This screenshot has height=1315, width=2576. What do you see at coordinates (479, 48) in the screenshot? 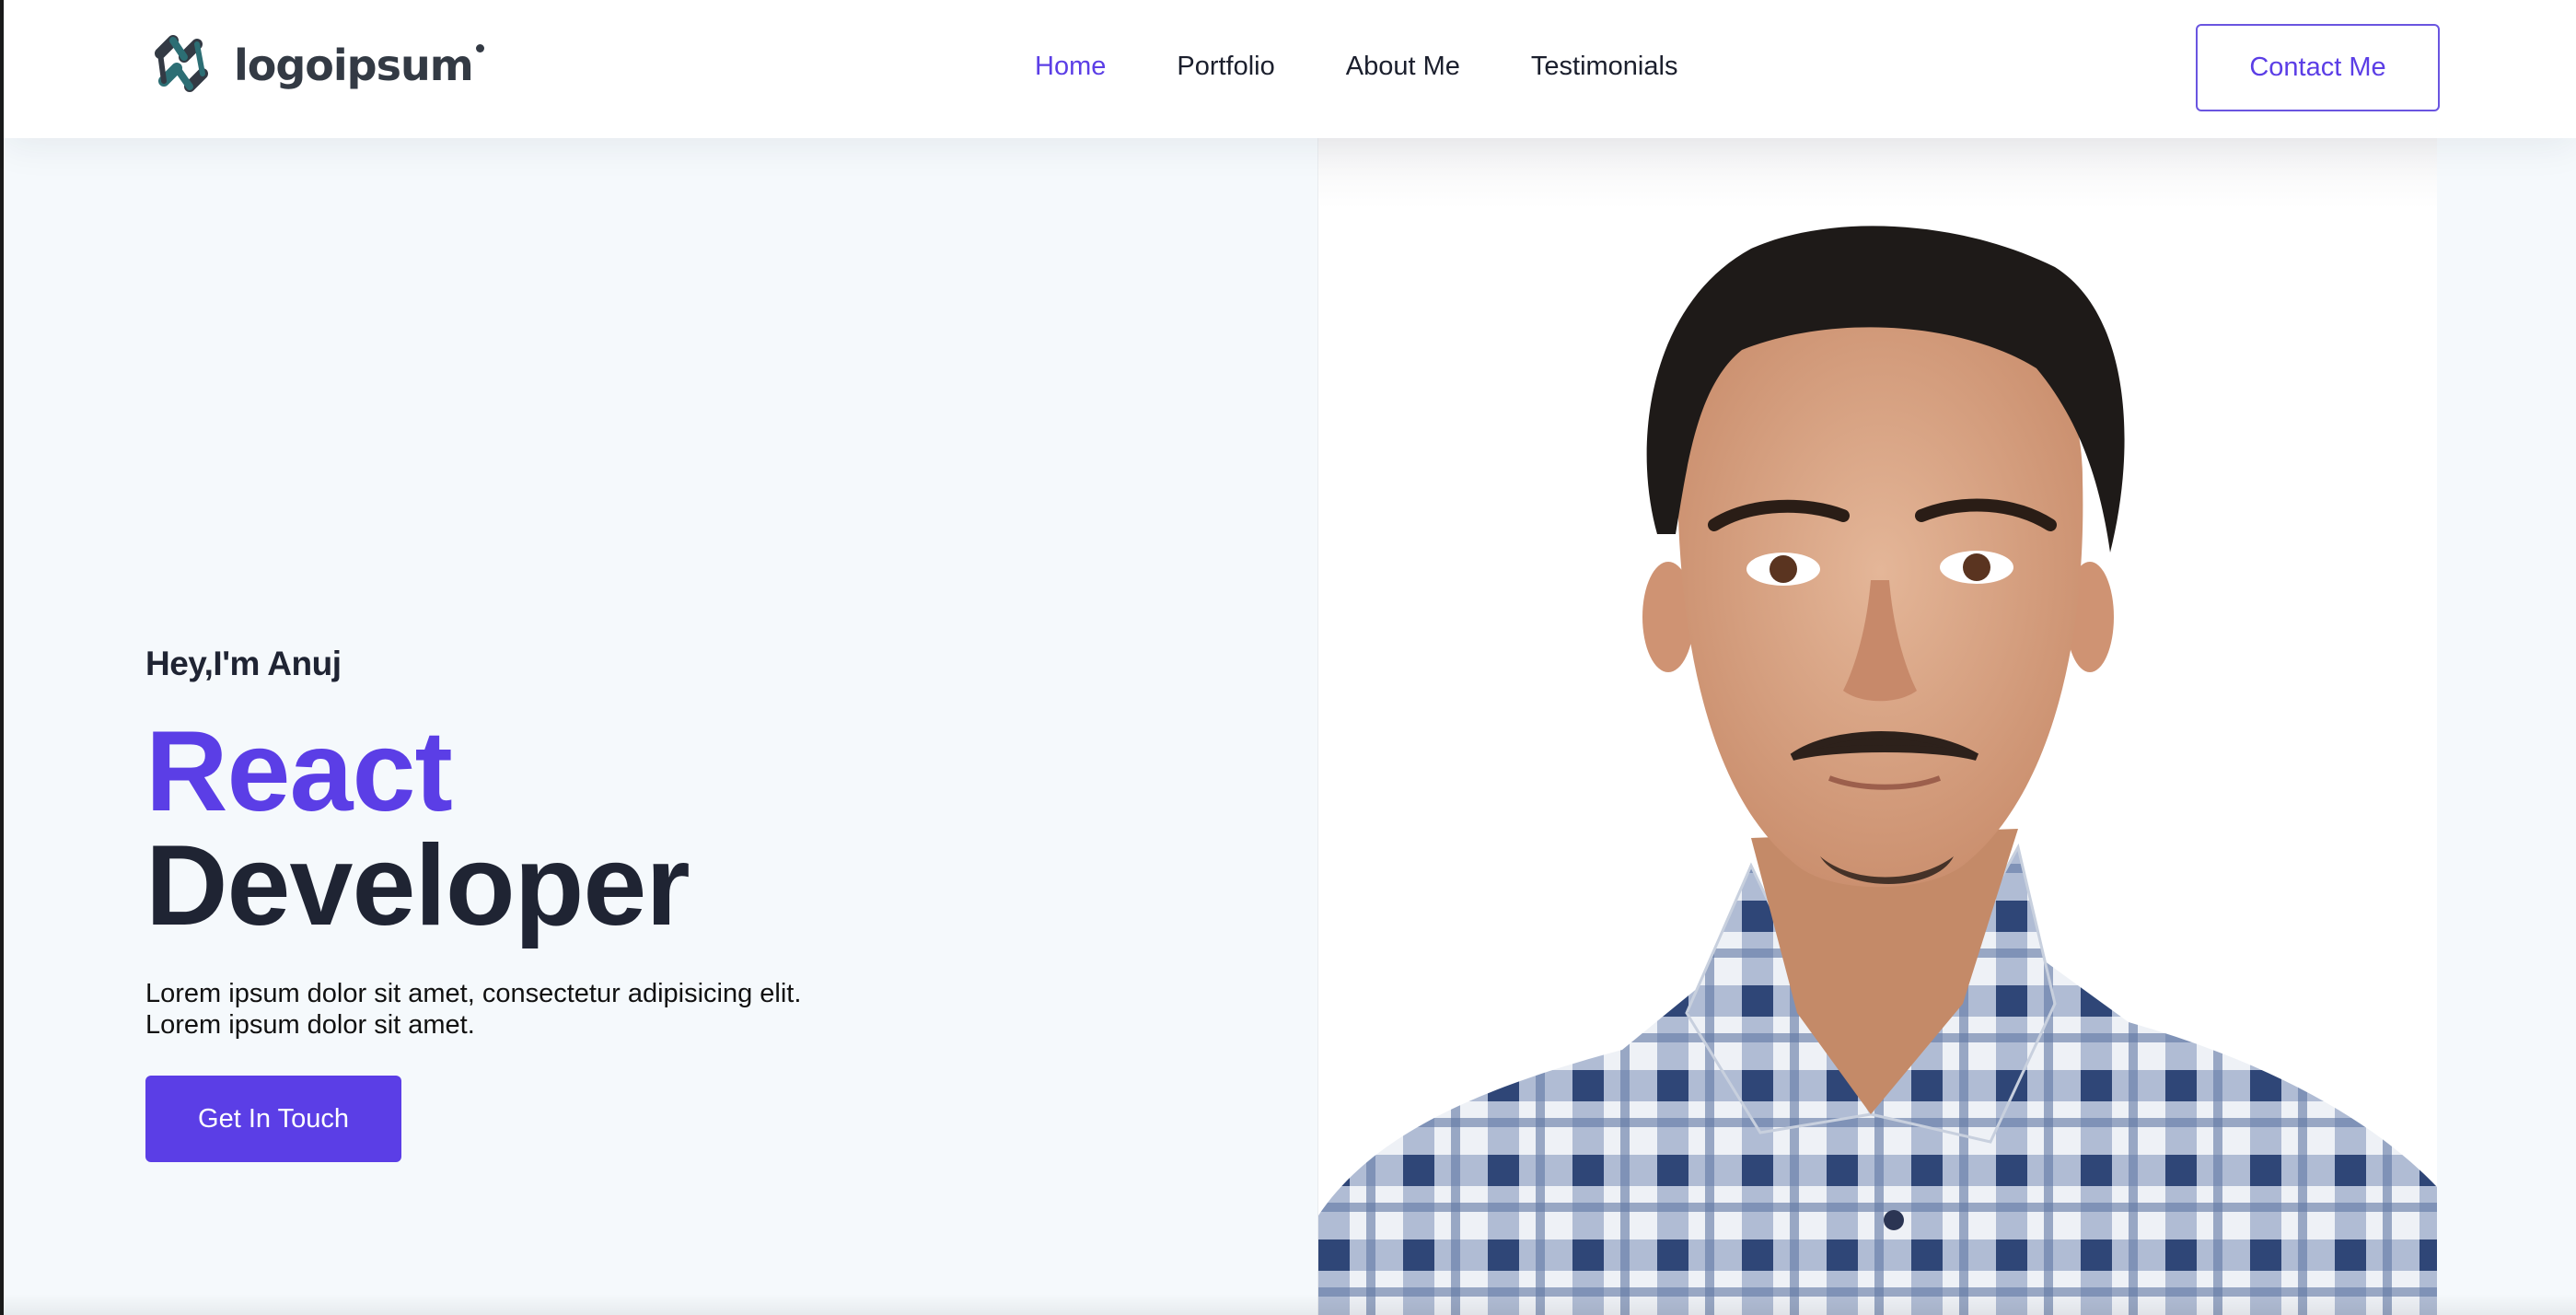
I see `logo-dot` at bounding box center [479, 48].